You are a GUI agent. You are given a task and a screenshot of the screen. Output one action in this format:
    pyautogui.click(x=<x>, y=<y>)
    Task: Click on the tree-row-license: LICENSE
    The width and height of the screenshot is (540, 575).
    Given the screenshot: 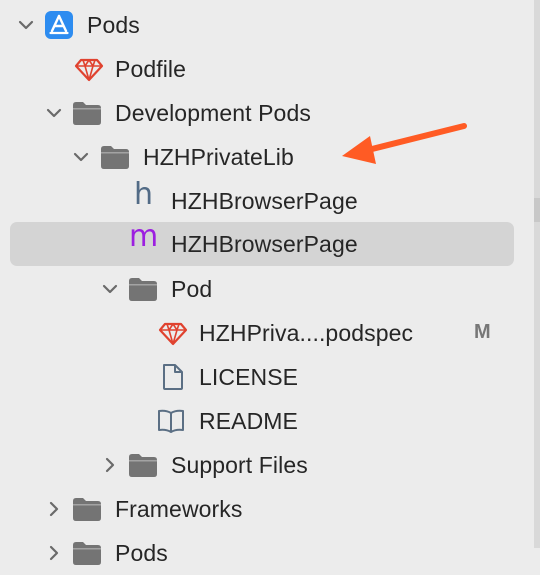 What is the action you would take?
    pyautogui.click(x=267, y=377)
    